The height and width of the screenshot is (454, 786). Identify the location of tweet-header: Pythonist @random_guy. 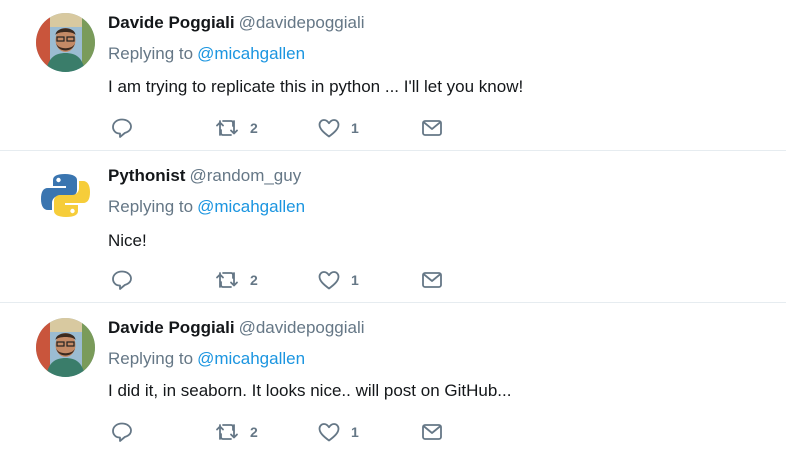
(204, 176).